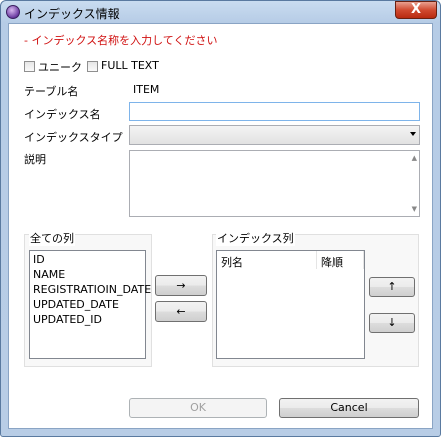  Describe the element at coordinates (220, 12) in the screenshot. I see `title-bar: インデックス情報 X` at that location.